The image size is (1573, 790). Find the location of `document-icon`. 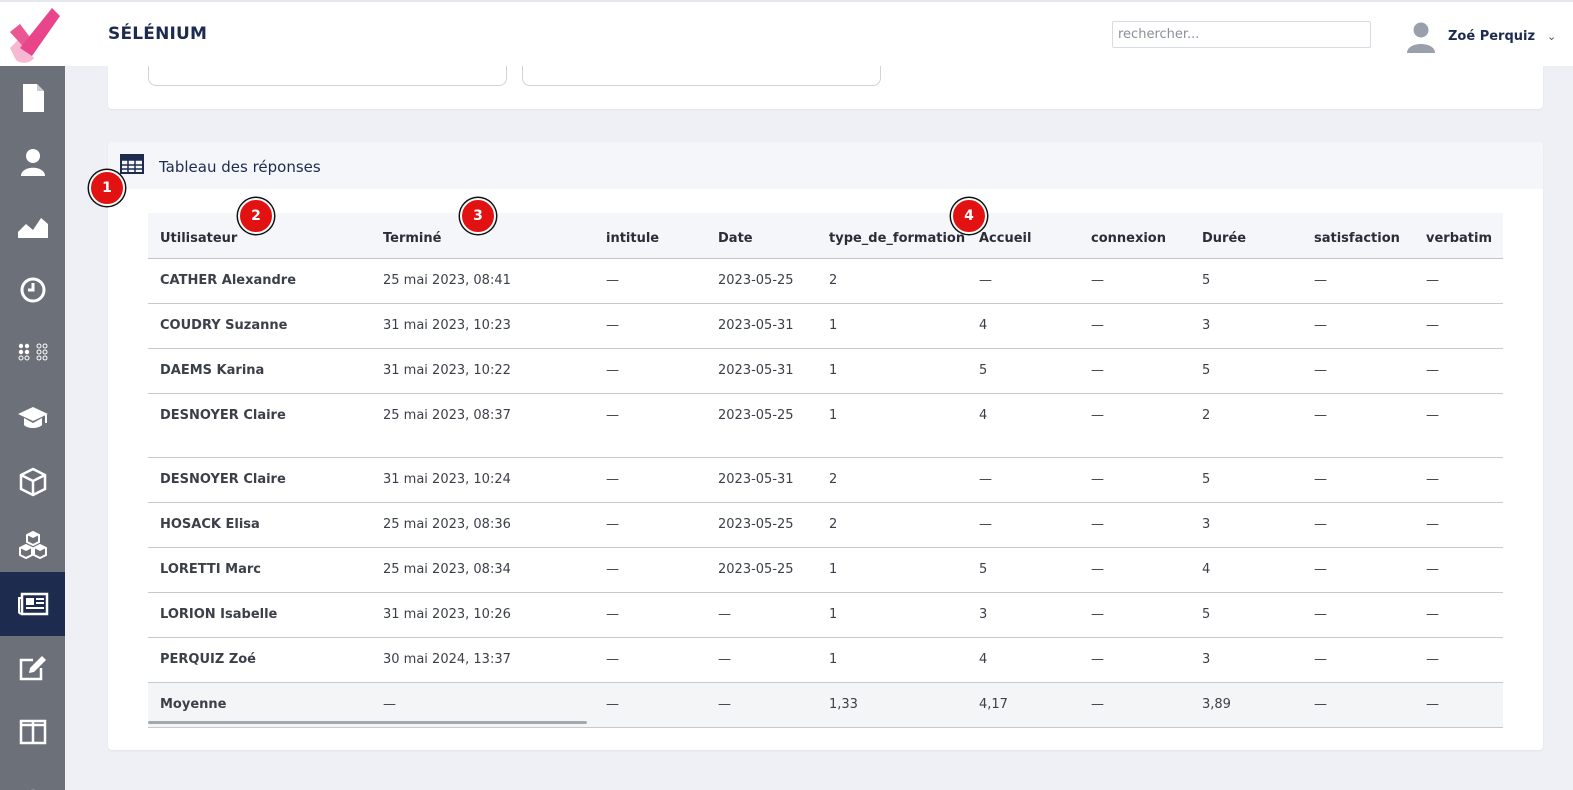

document-icon is located at coordinates (33, 98).